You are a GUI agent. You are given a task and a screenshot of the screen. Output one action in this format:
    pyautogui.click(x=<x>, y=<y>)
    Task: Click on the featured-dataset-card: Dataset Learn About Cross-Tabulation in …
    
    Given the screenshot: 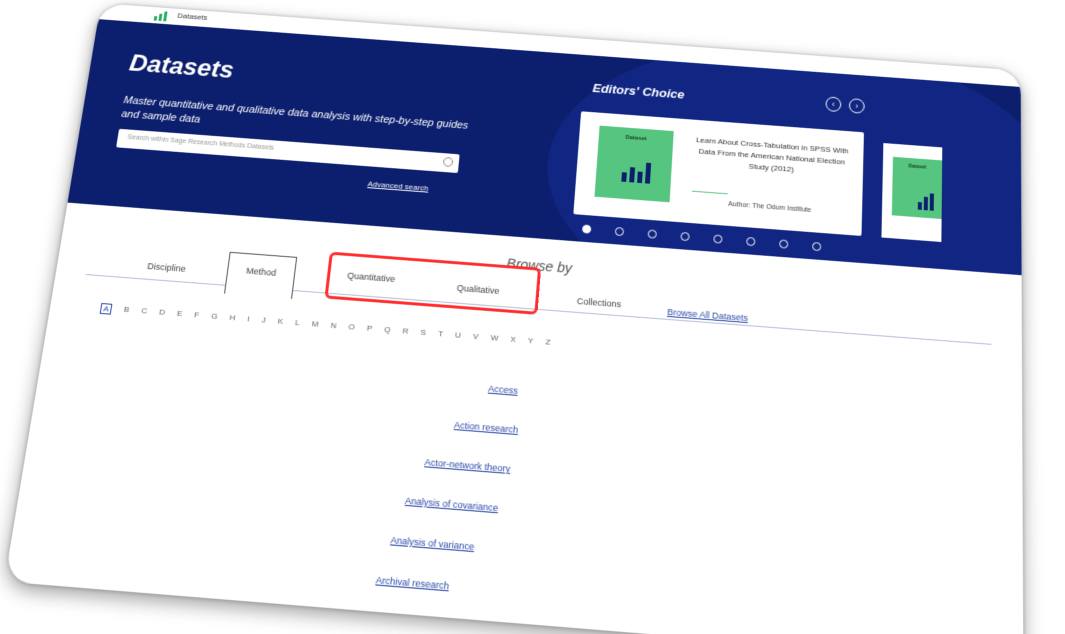 What is the action you would take?
    pyautogui.click(x=718, y=173)
    